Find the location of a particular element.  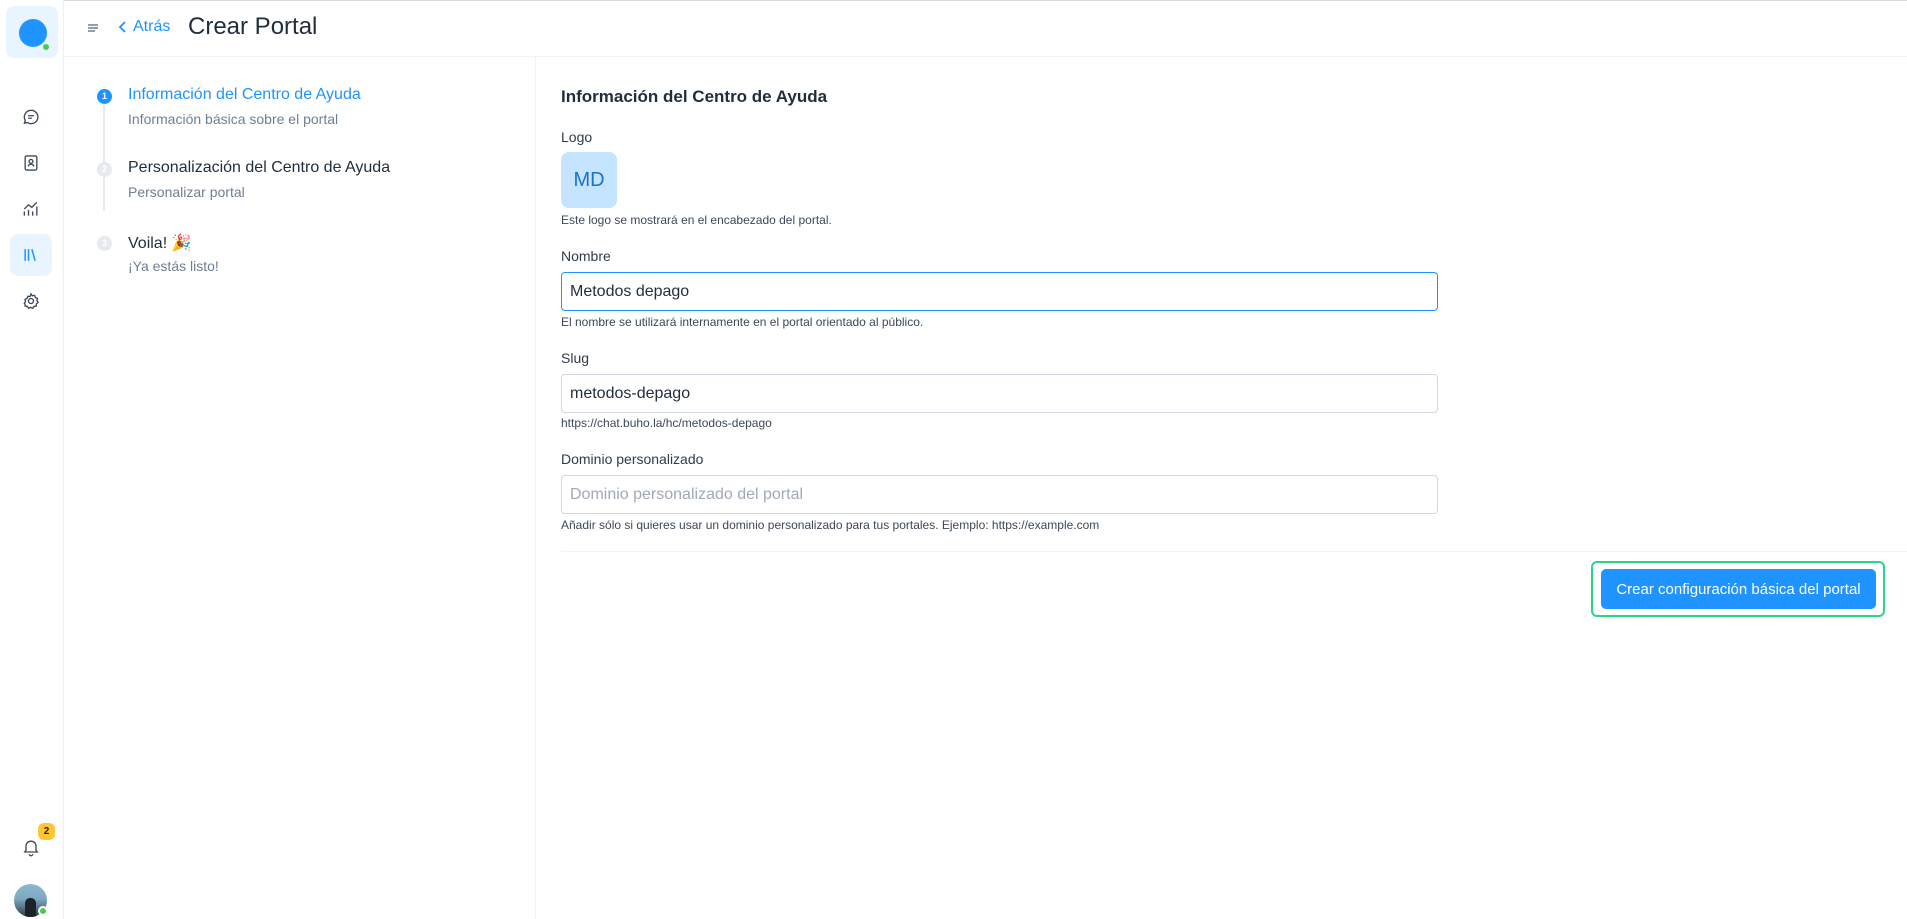

logo-initials: MD is located at coordinates (589, 179).